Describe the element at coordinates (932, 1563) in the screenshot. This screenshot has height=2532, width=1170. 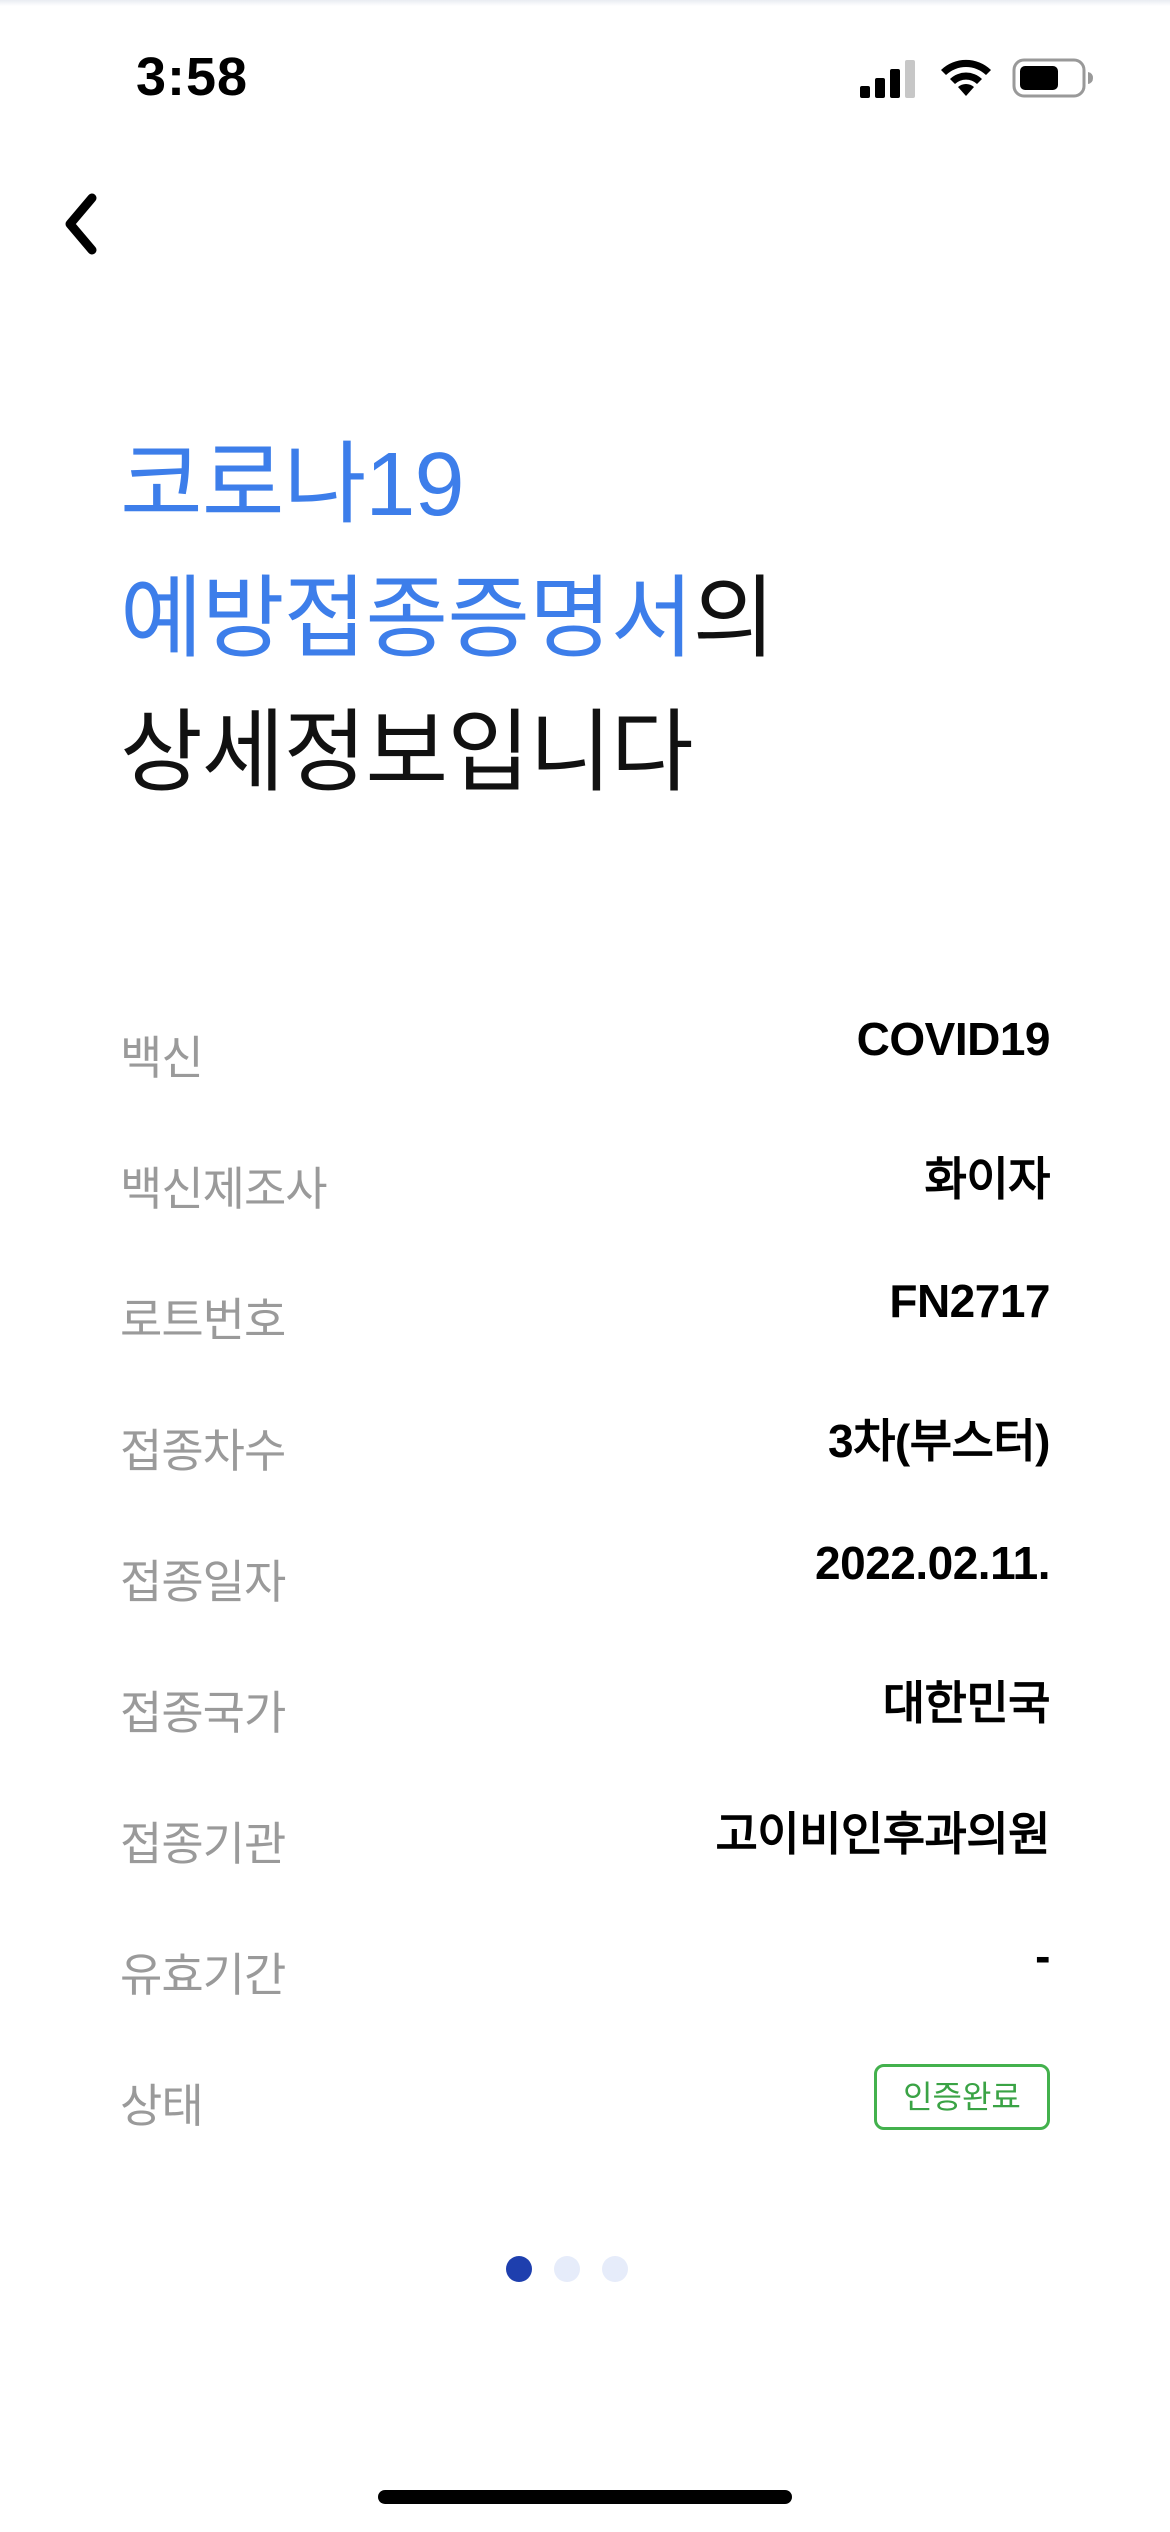
I see `date-value: 2022.02.11.` at that location.